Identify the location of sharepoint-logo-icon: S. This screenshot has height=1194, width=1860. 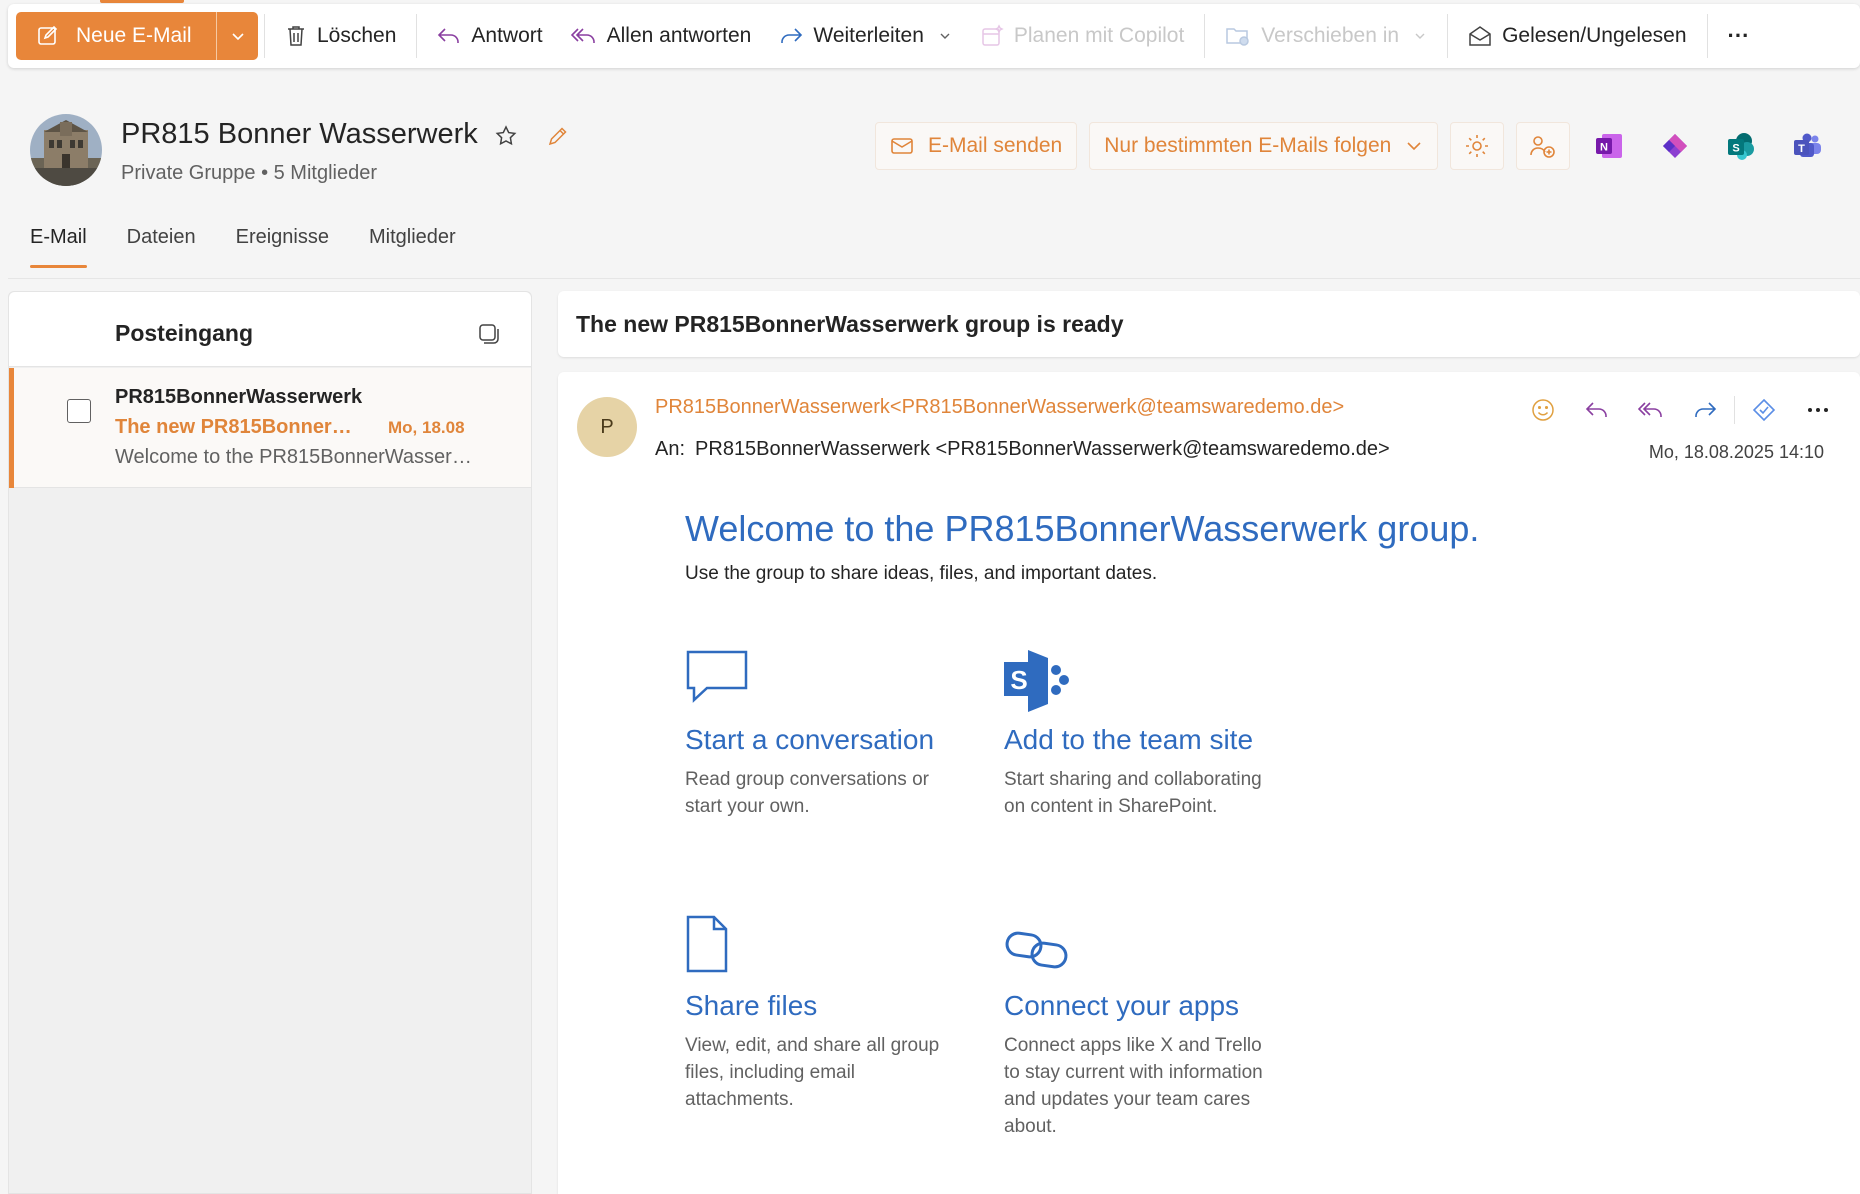
(1144, 683).